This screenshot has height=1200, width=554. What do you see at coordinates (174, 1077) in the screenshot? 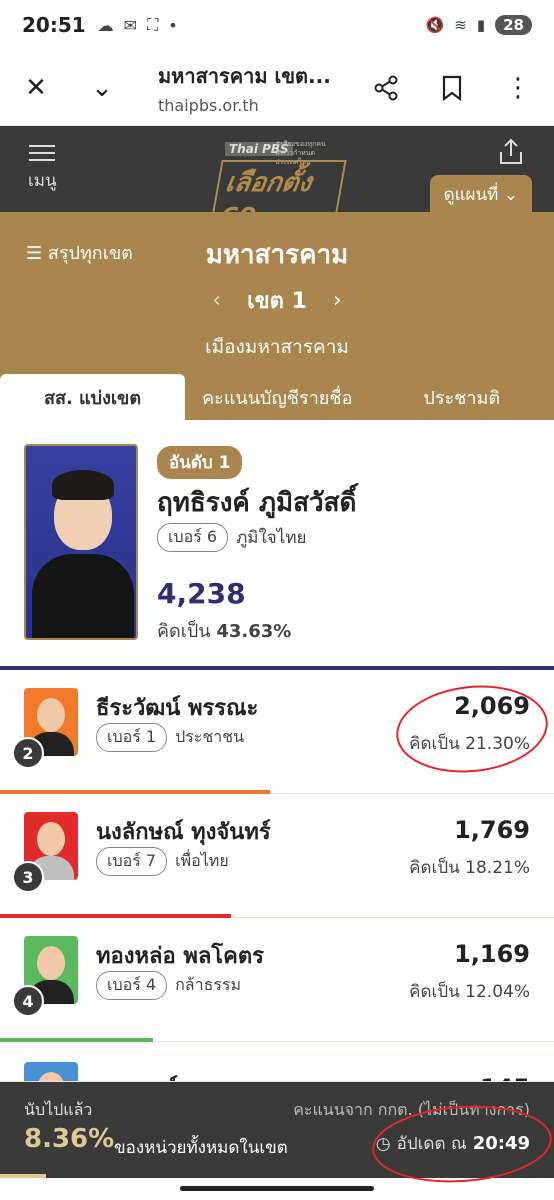
I see `candidate-name: ชวงศักดิ์ พลลาภ` at bounding box center [174, 1077].